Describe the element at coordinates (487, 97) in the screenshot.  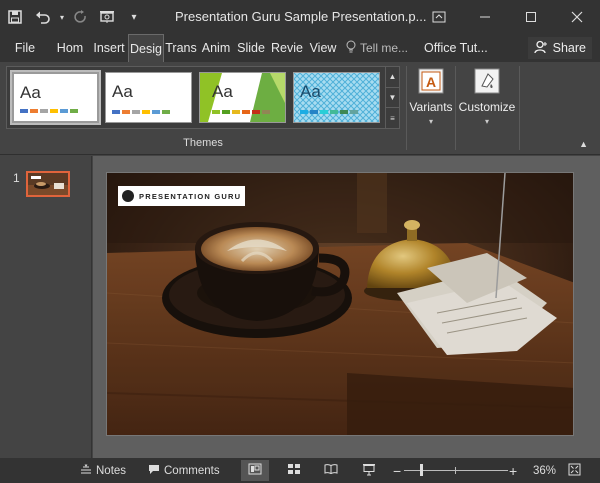
I see `customize-button: Customize ▾` at that location.